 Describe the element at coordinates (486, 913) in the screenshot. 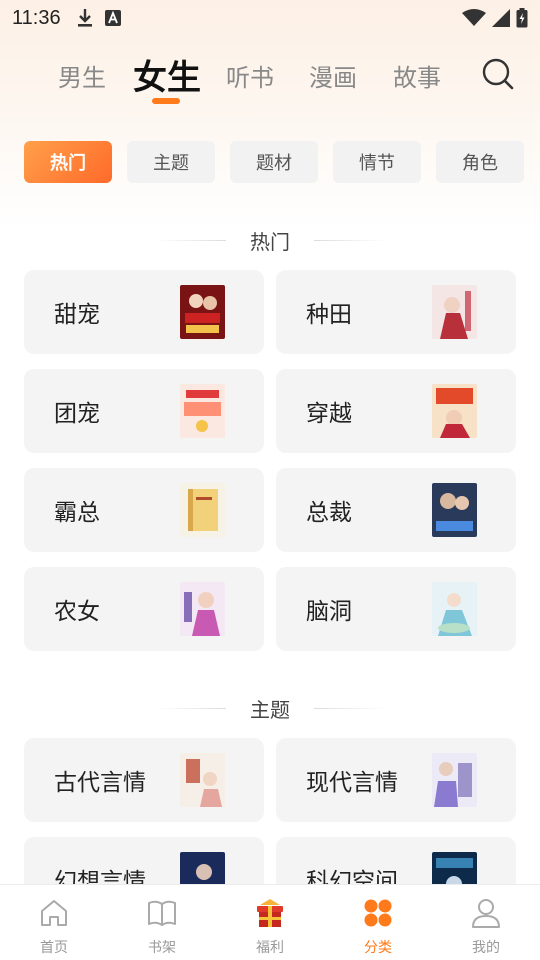

I see `profile-icon` at that location.